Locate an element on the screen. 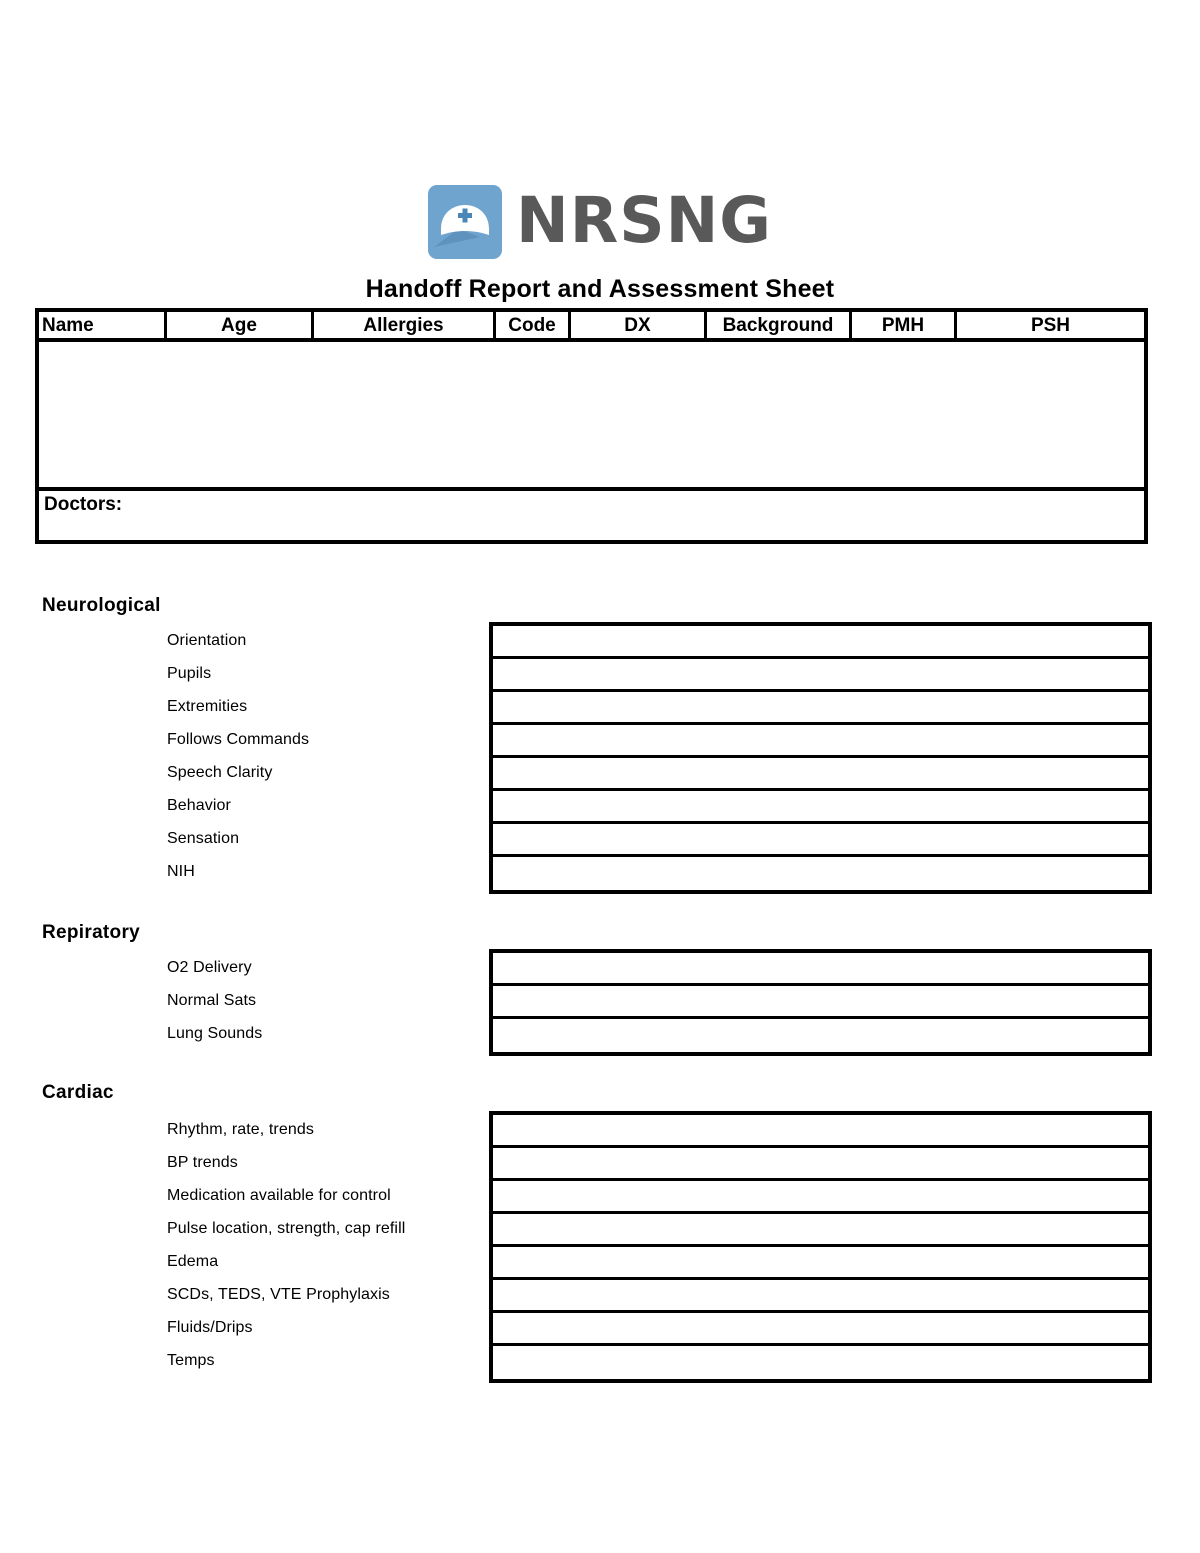 Image resolution: width=1200 pixels, height=1553 pixels. answer-box-neurological is located at coordinates (820, 758).